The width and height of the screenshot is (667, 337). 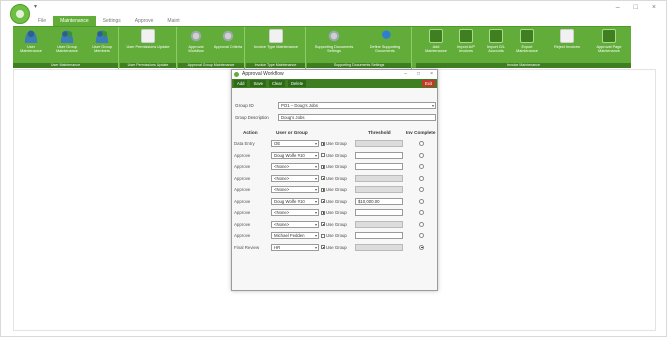 What do you see at coordinates (277, 83) in the screenshot?
I see `clear-button: Clear` at bounding box center [277, 83].